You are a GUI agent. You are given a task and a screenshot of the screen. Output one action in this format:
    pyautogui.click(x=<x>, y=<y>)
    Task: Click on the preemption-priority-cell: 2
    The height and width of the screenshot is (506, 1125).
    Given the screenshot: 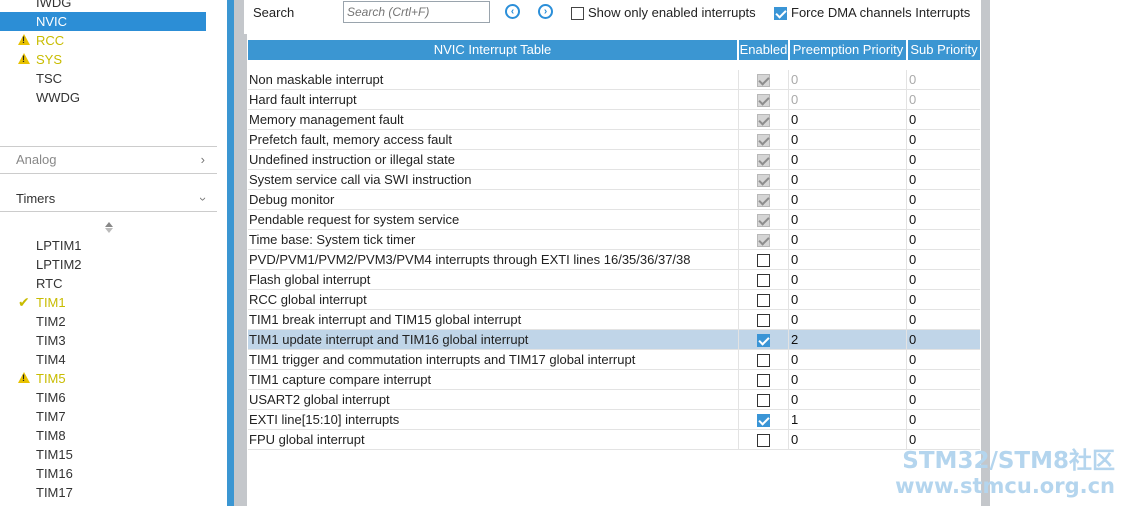 What is the action you would take?
    pyautogui.click(x=847, y=340)
    